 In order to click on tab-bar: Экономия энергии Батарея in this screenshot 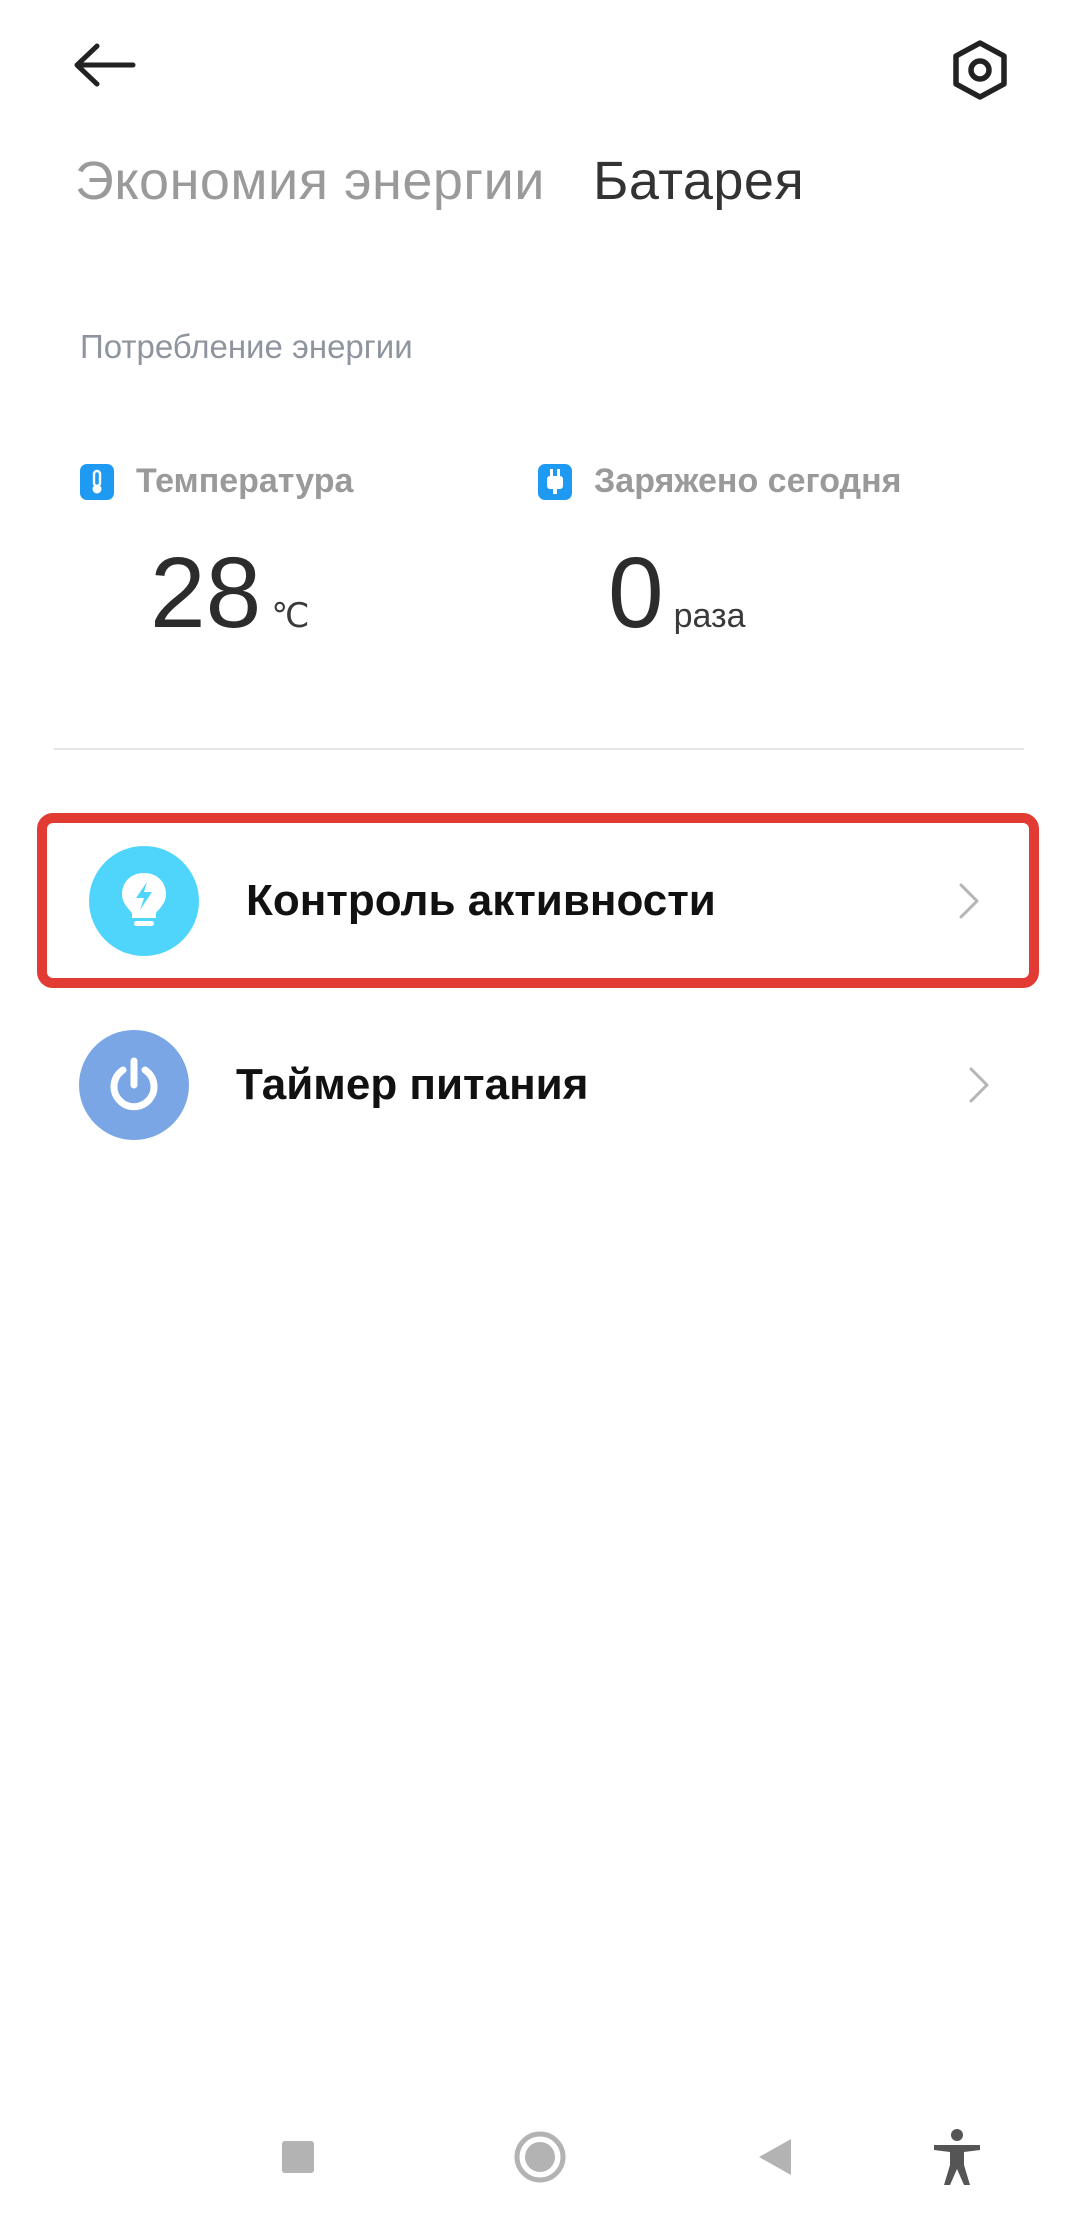, I will do `click(439, 181)`.